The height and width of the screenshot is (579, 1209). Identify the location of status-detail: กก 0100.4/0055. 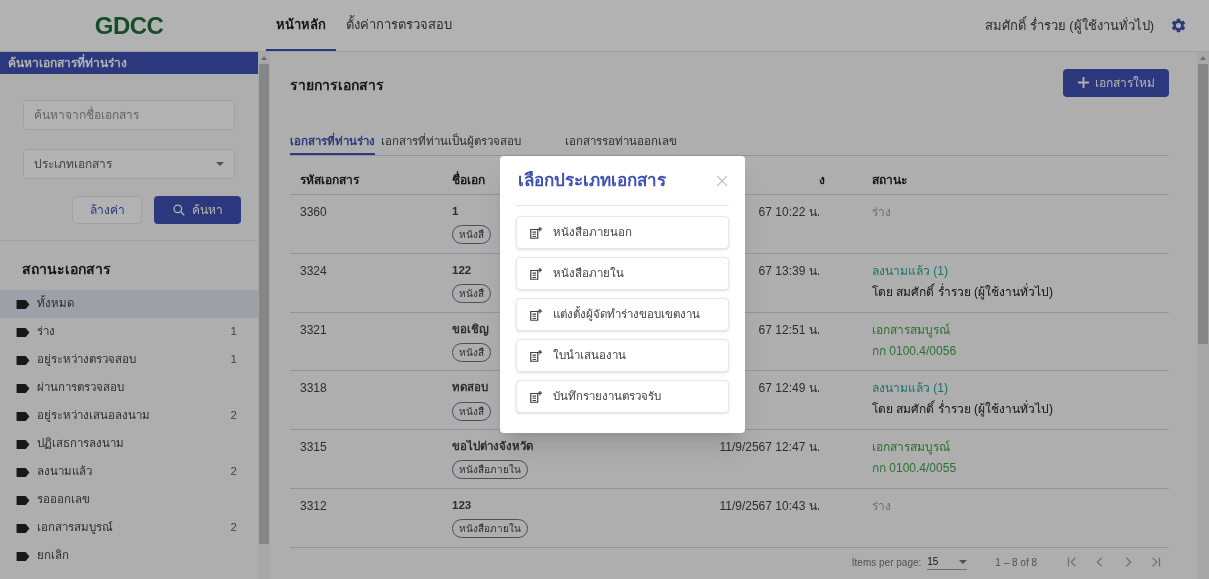
(914, 469).